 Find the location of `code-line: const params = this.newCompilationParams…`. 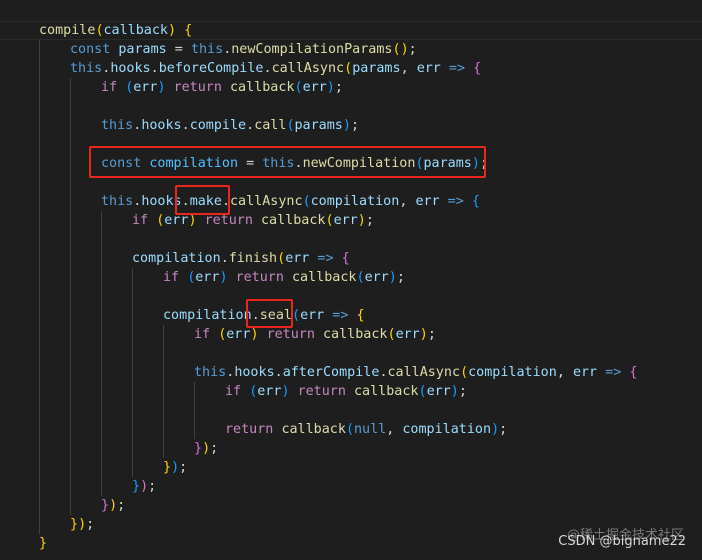

code-line: const params = this.newCompilationParams… is located at coordinates (243, 49).